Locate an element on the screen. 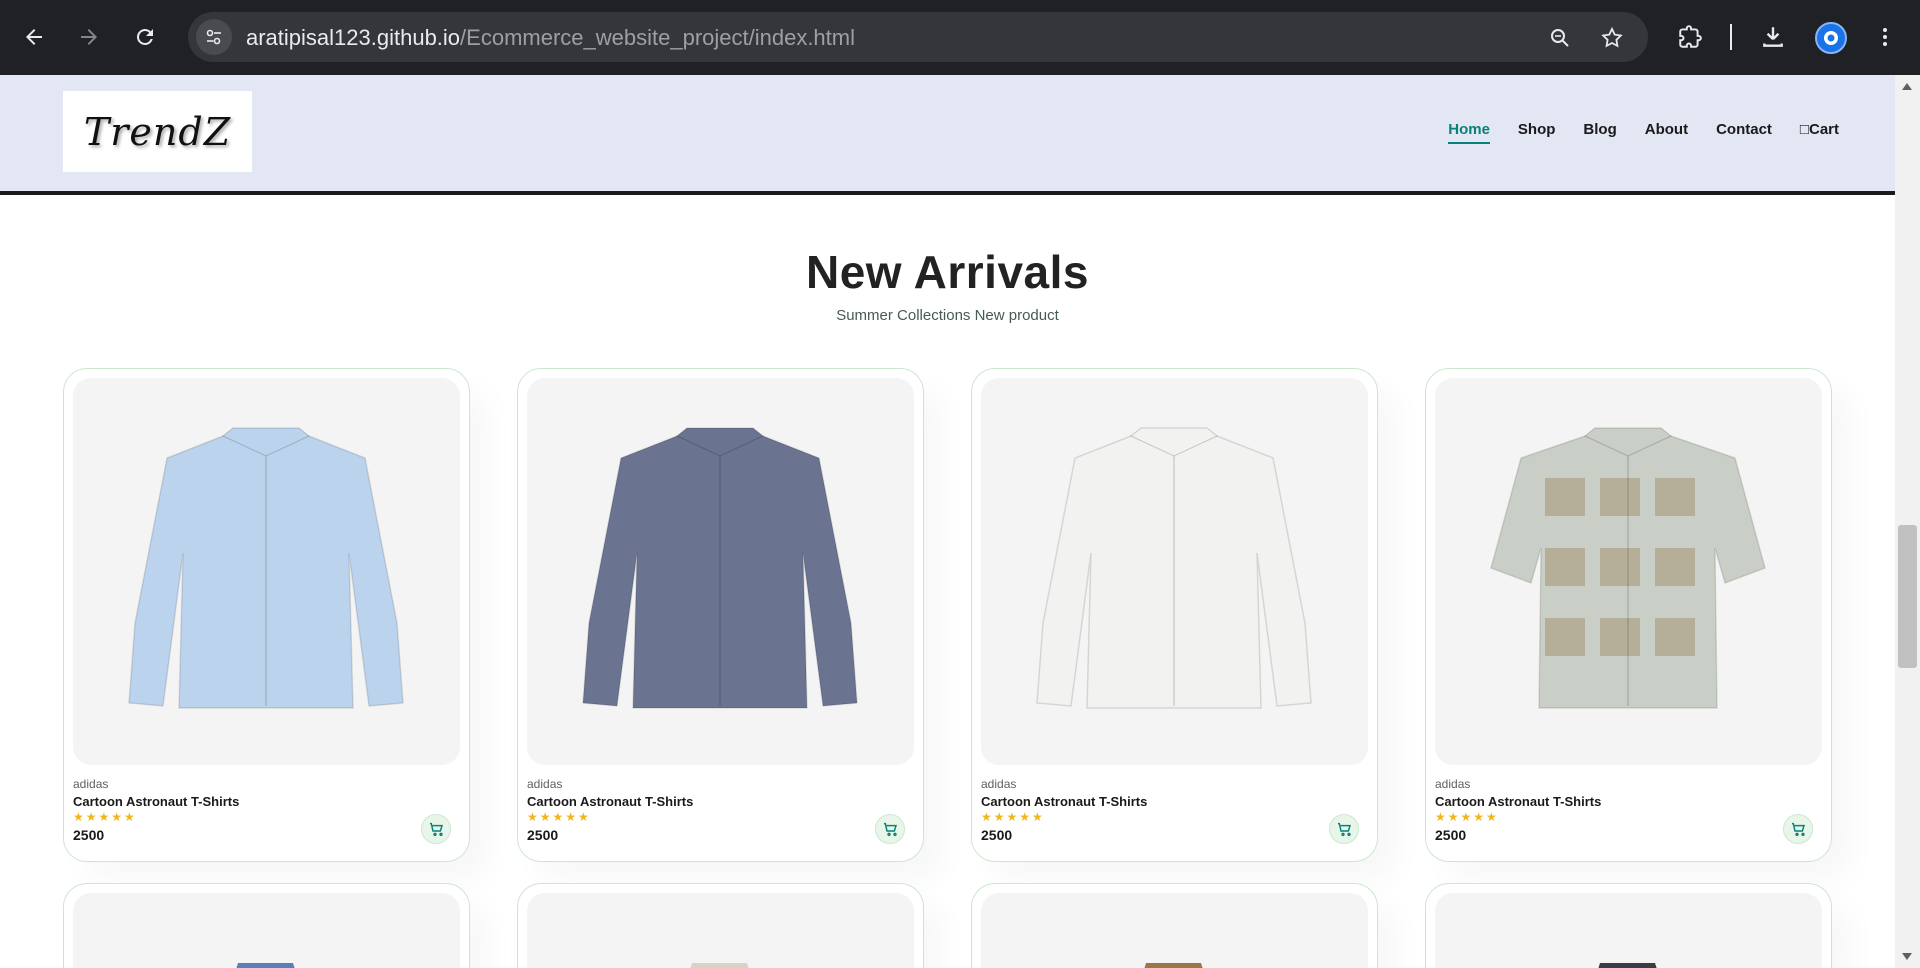  reload-button is located at coordinates (145, 37).